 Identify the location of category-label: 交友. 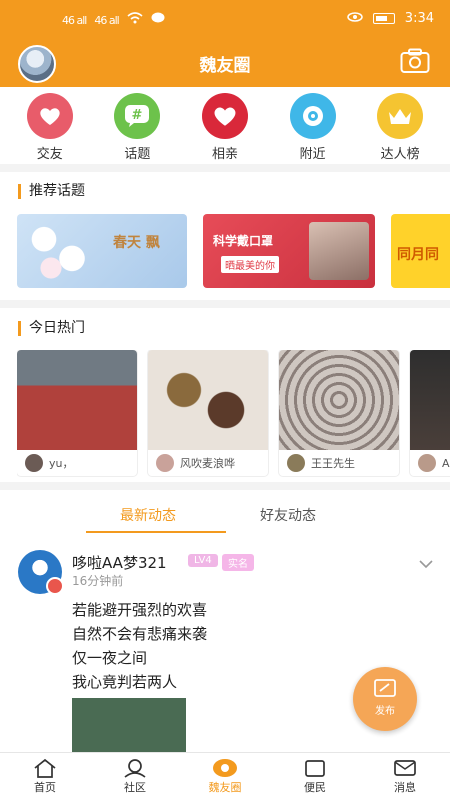
(49, 154).